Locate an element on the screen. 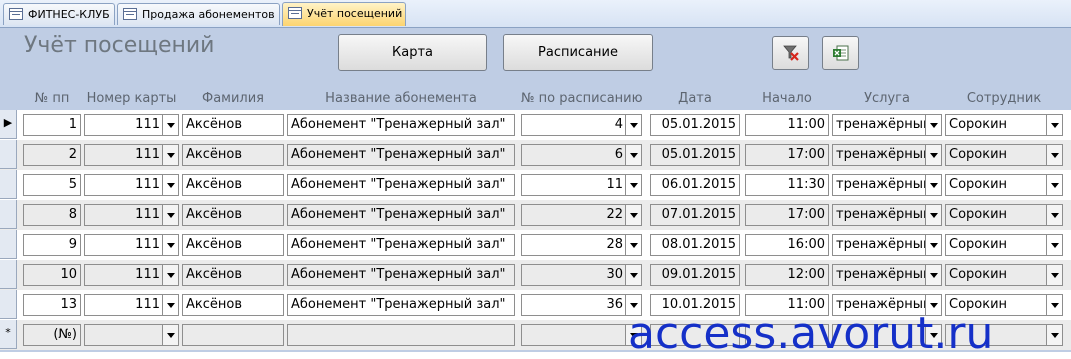  schedule-no-combo: 11 is located at coordinates (581, 185).